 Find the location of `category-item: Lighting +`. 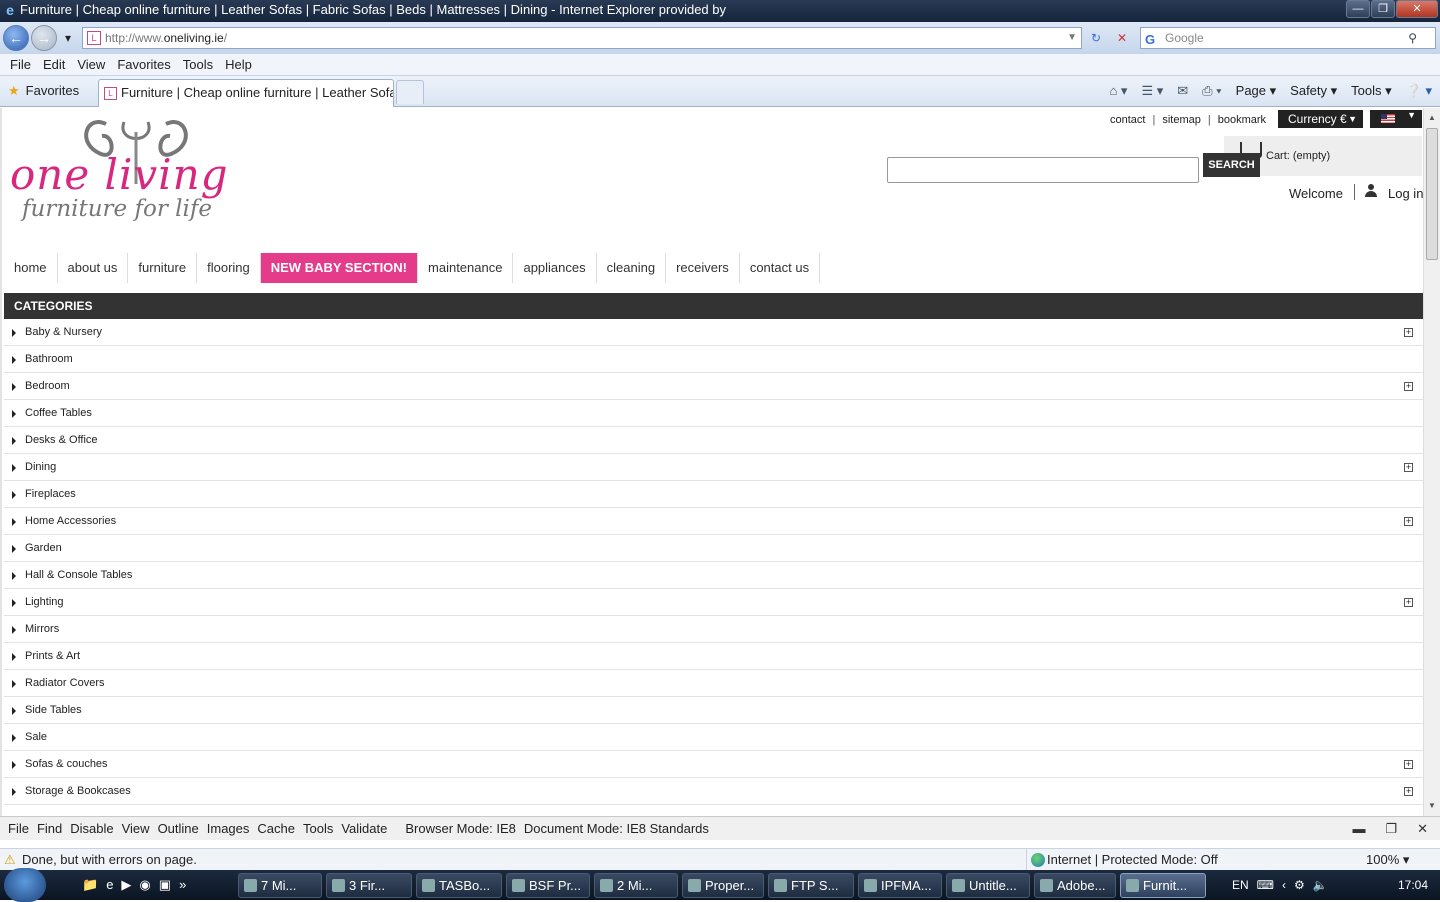

category-item: Lighting + is located at coordinates (713, 602).